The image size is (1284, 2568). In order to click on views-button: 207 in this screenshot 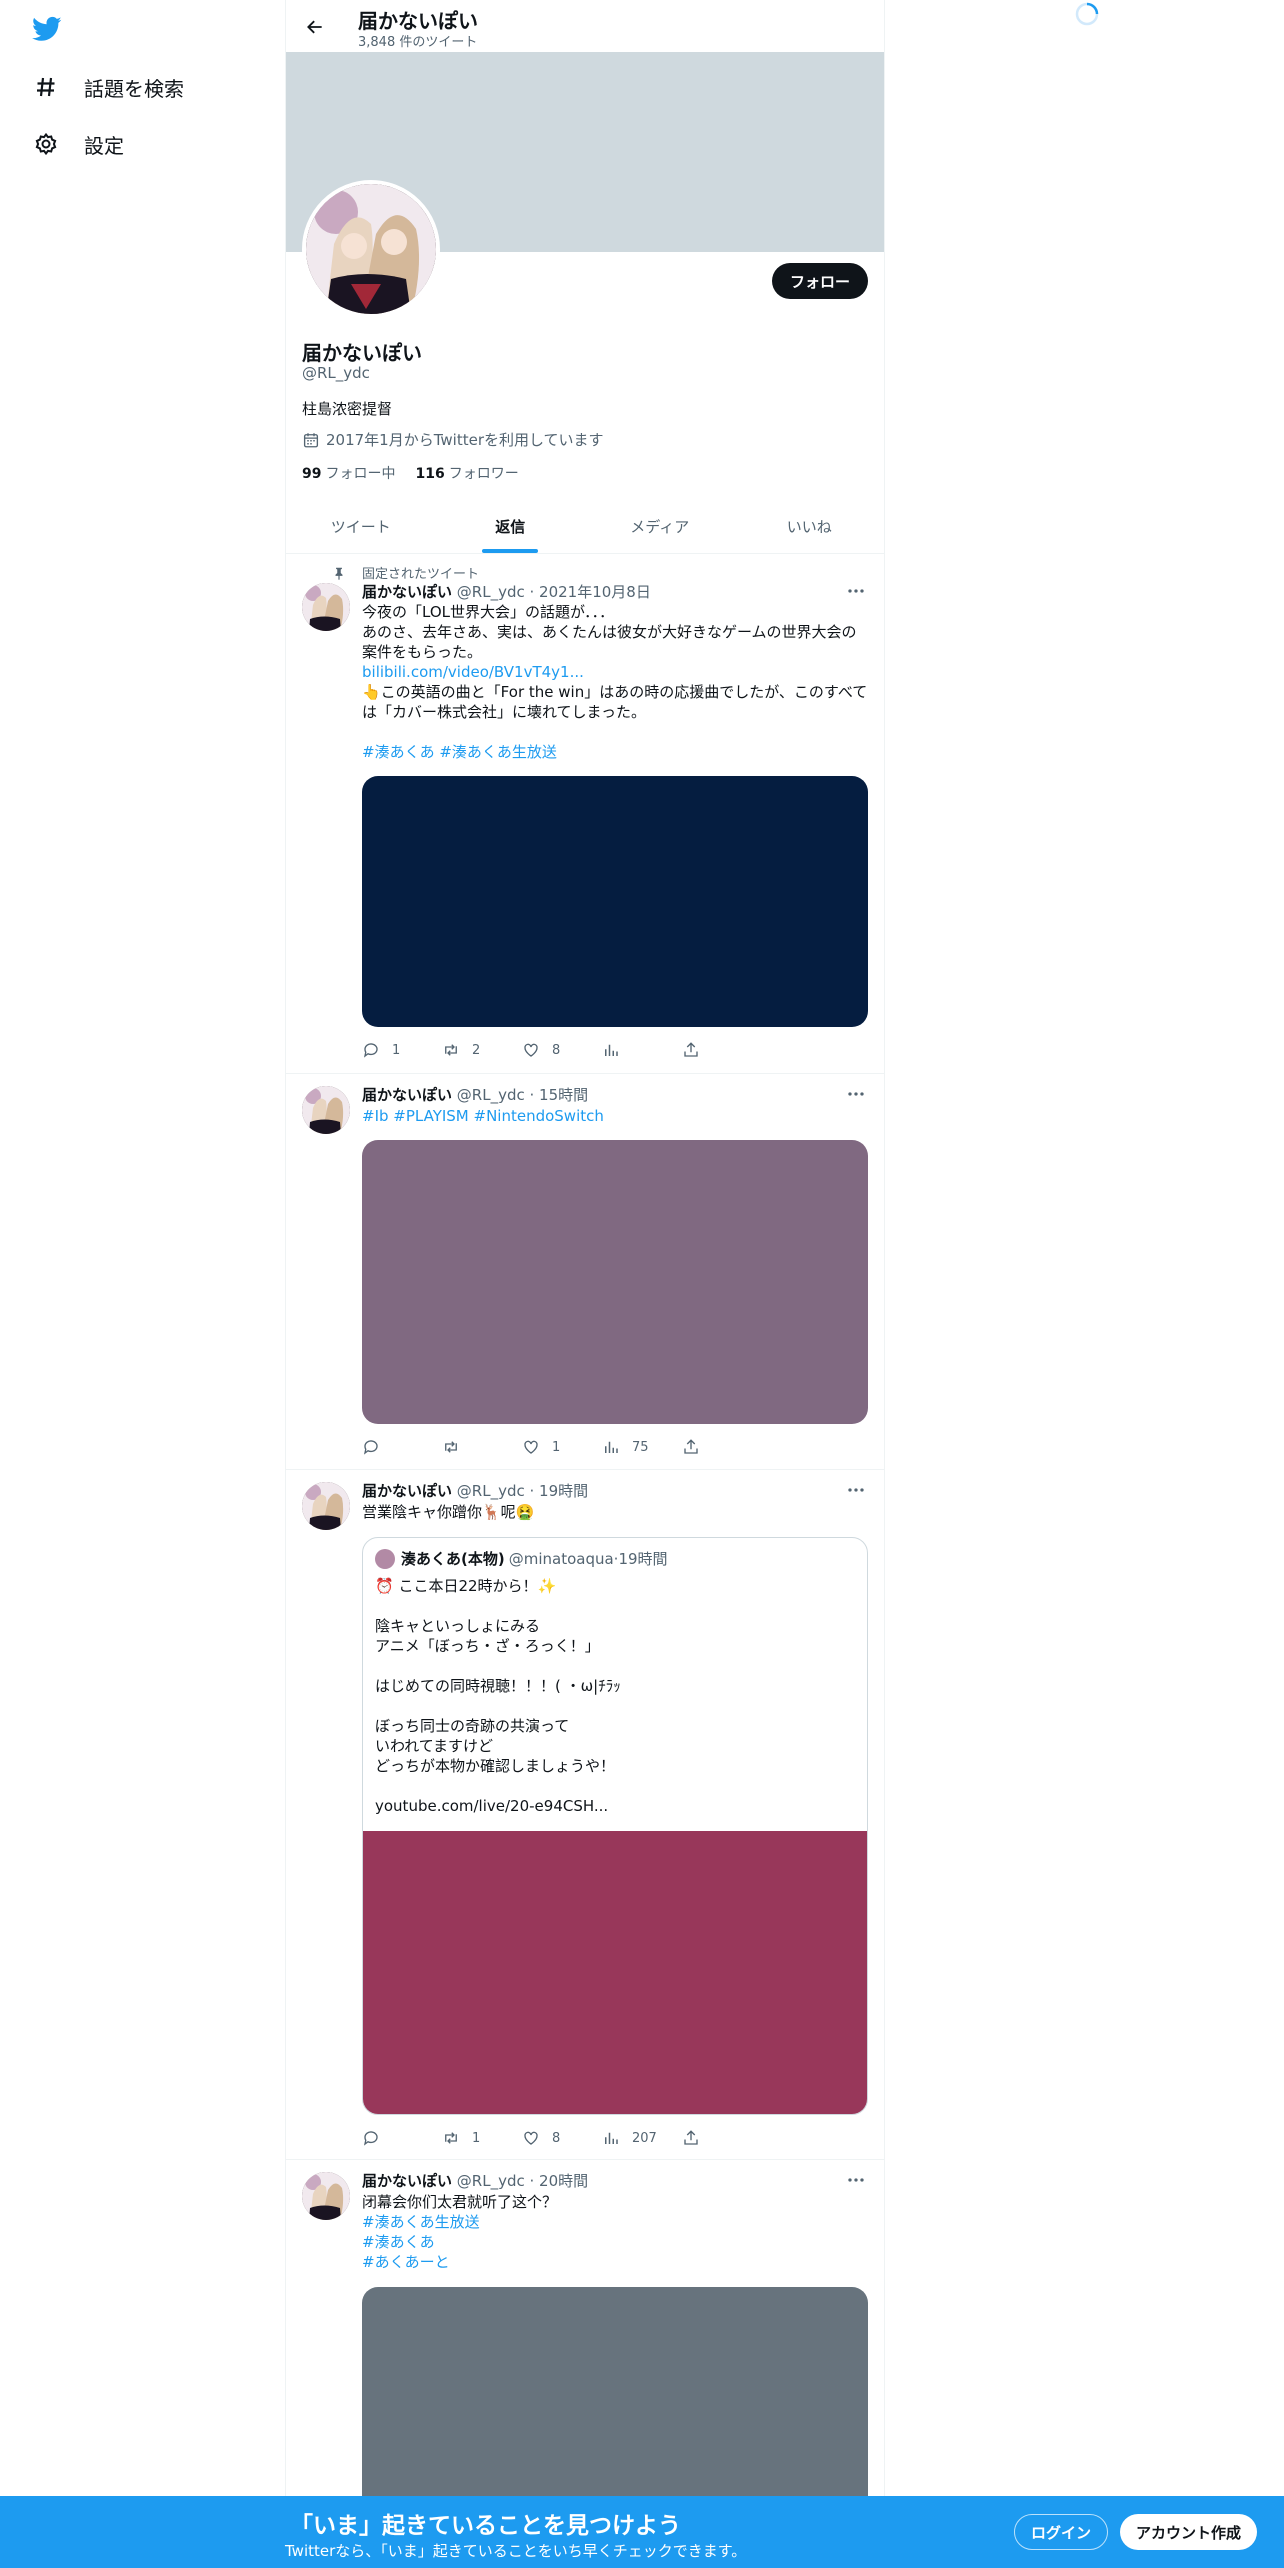, I will do `click(642, 2138)`.